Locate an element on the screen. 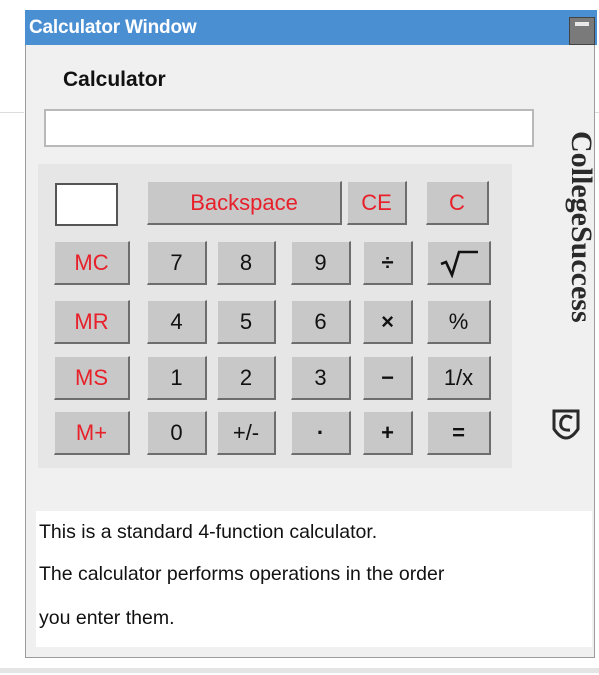  memory-add-button: M+ is located at coordinates (92, 433).